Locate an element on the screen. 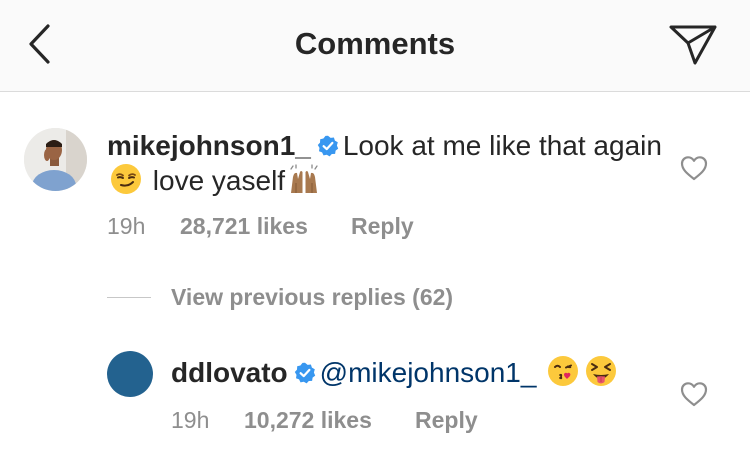 Image resolution: width=750 pixels, height=451 pixels. comment-timestamp: 19h is located at coordinates (126, 226).